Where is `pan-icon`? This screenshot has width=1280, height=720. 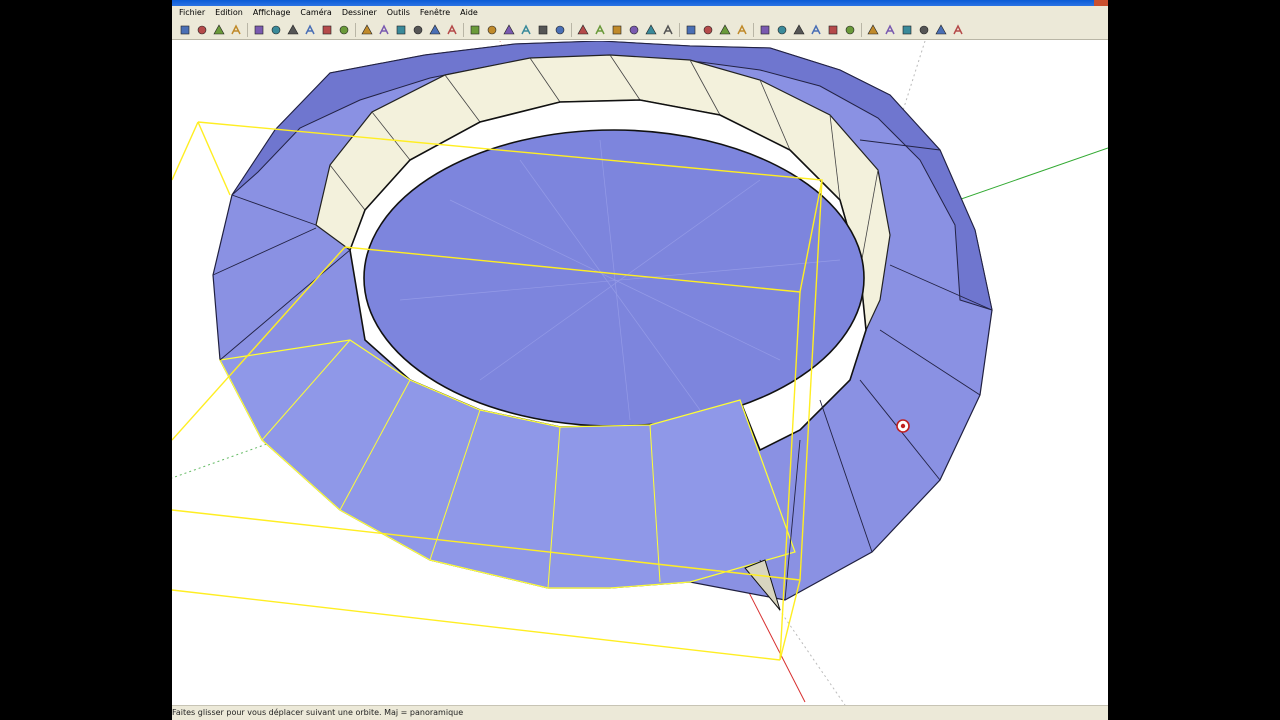
pan-icon is located at coordinates (600, 28).